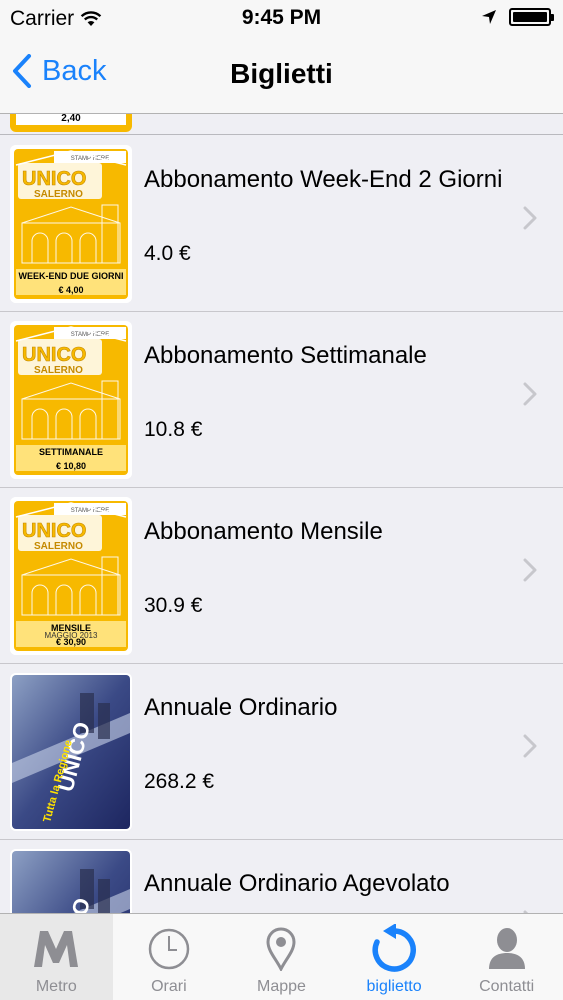 The image size is (563, 1000). I want to click on status-time: 9:45 PM, so click(281, 17).